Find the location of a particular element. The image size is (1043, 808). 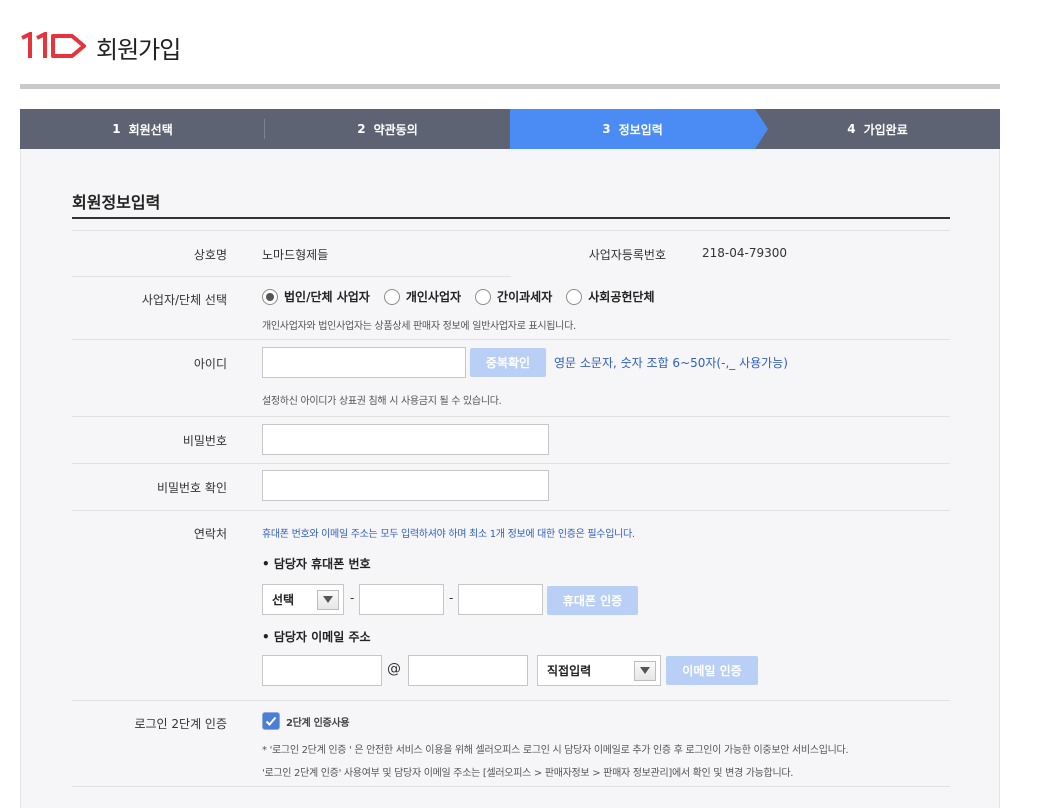

step-4: 4 가입완료 is located at coordinates (877, 129).